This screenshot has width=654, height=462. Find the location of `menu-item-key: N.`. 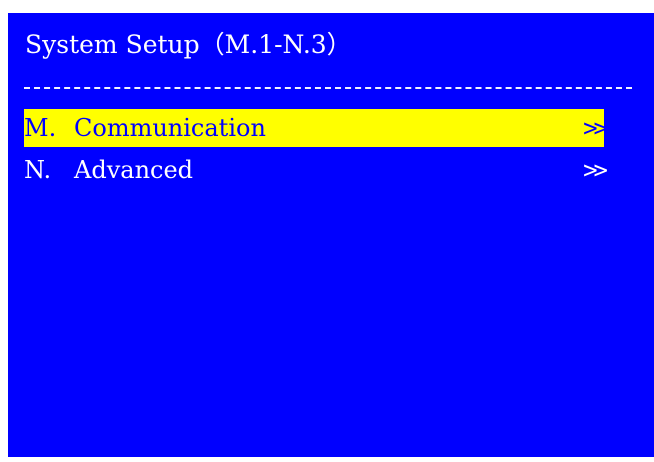

menu-item-key: N. is located at coordinates (38, 170).